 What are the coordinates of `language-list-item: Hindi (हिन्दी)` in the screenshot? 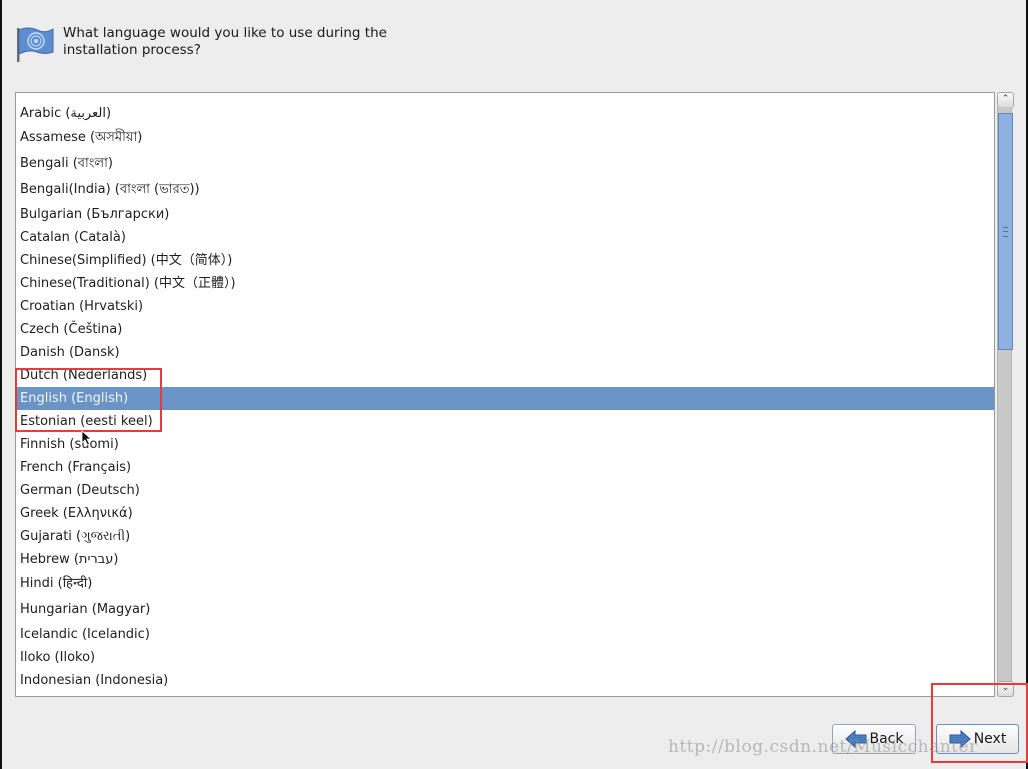 It's located at (505, 584).